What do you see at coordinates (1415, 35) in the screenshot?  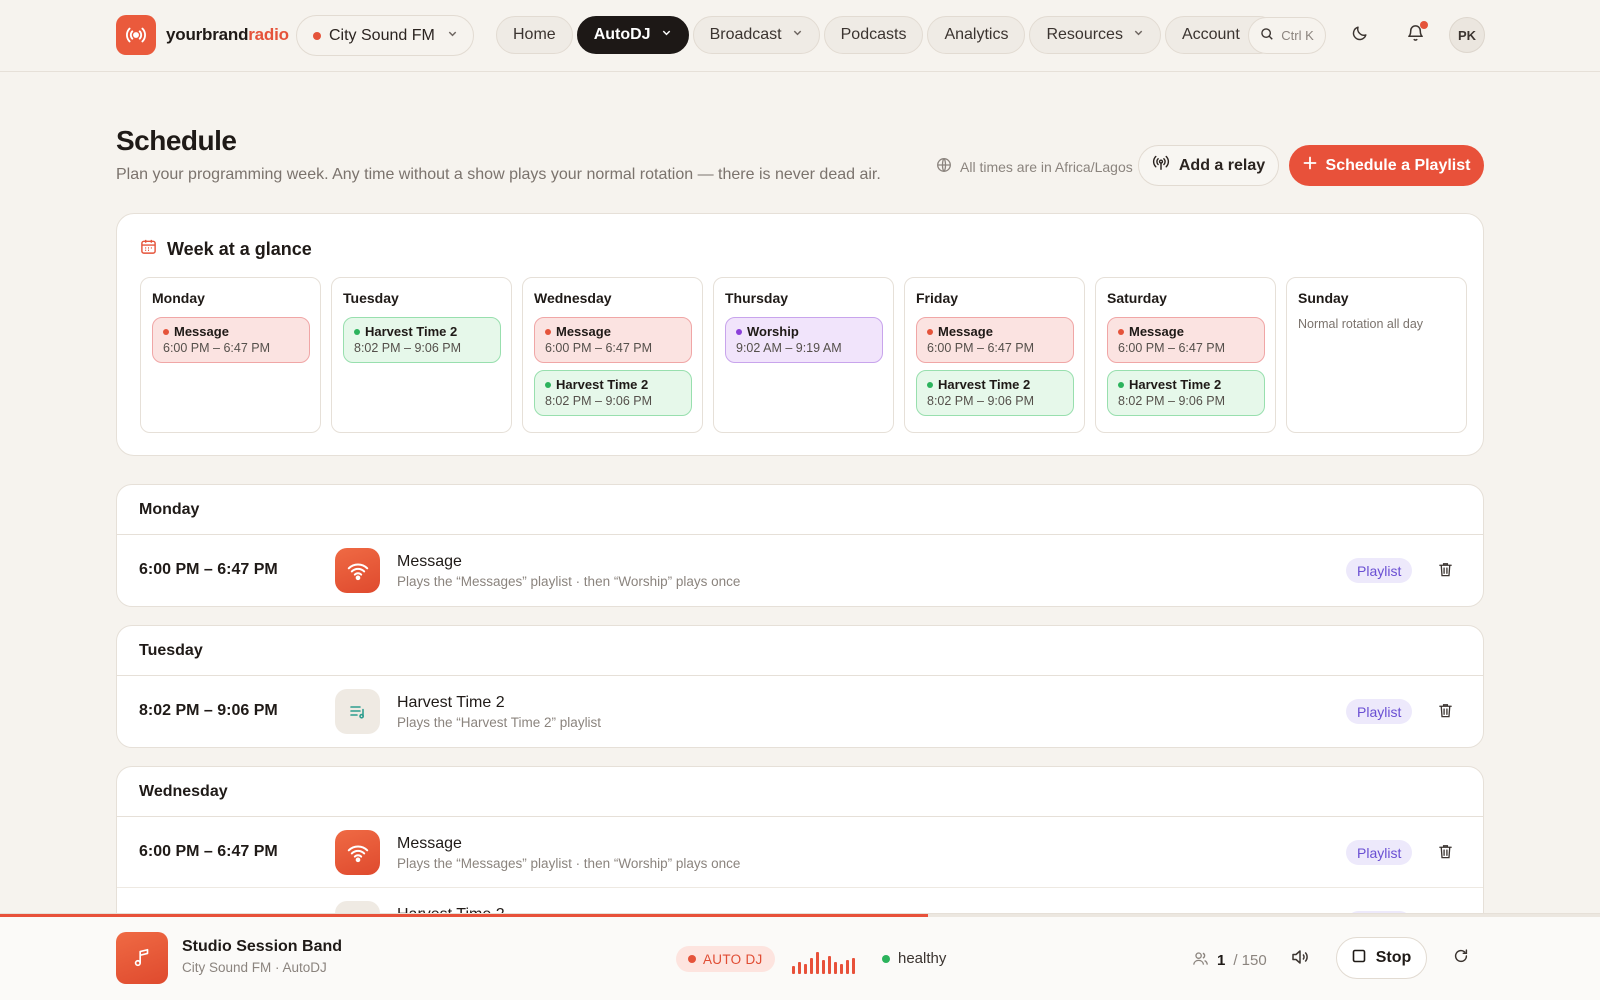 I see `notifications-button` at bounding box center [1415, 35].